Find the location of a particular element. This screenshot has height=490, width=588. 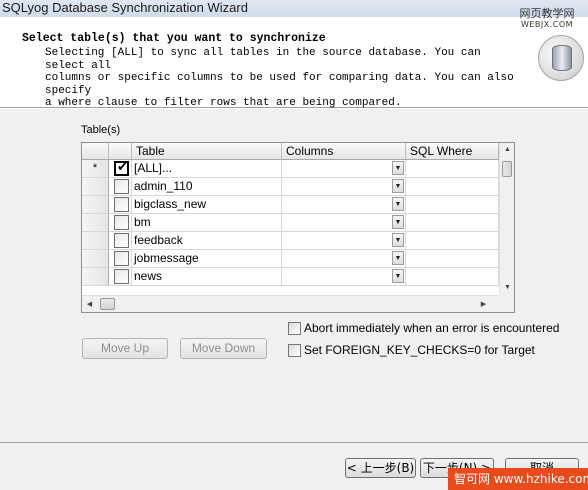

table-row: bigclass_new ▼ is located at coordinates (290, 205).